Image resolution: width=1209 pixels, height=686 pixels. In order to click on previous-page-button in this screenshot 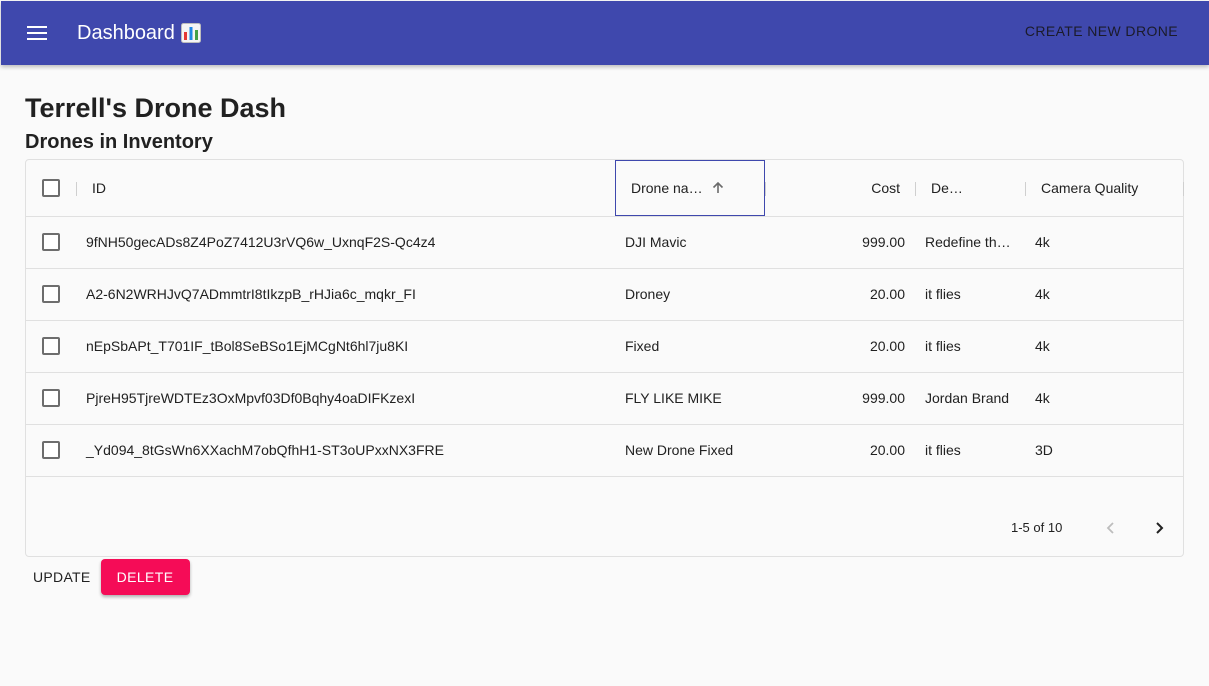, I will do `click(1111, 528)`.